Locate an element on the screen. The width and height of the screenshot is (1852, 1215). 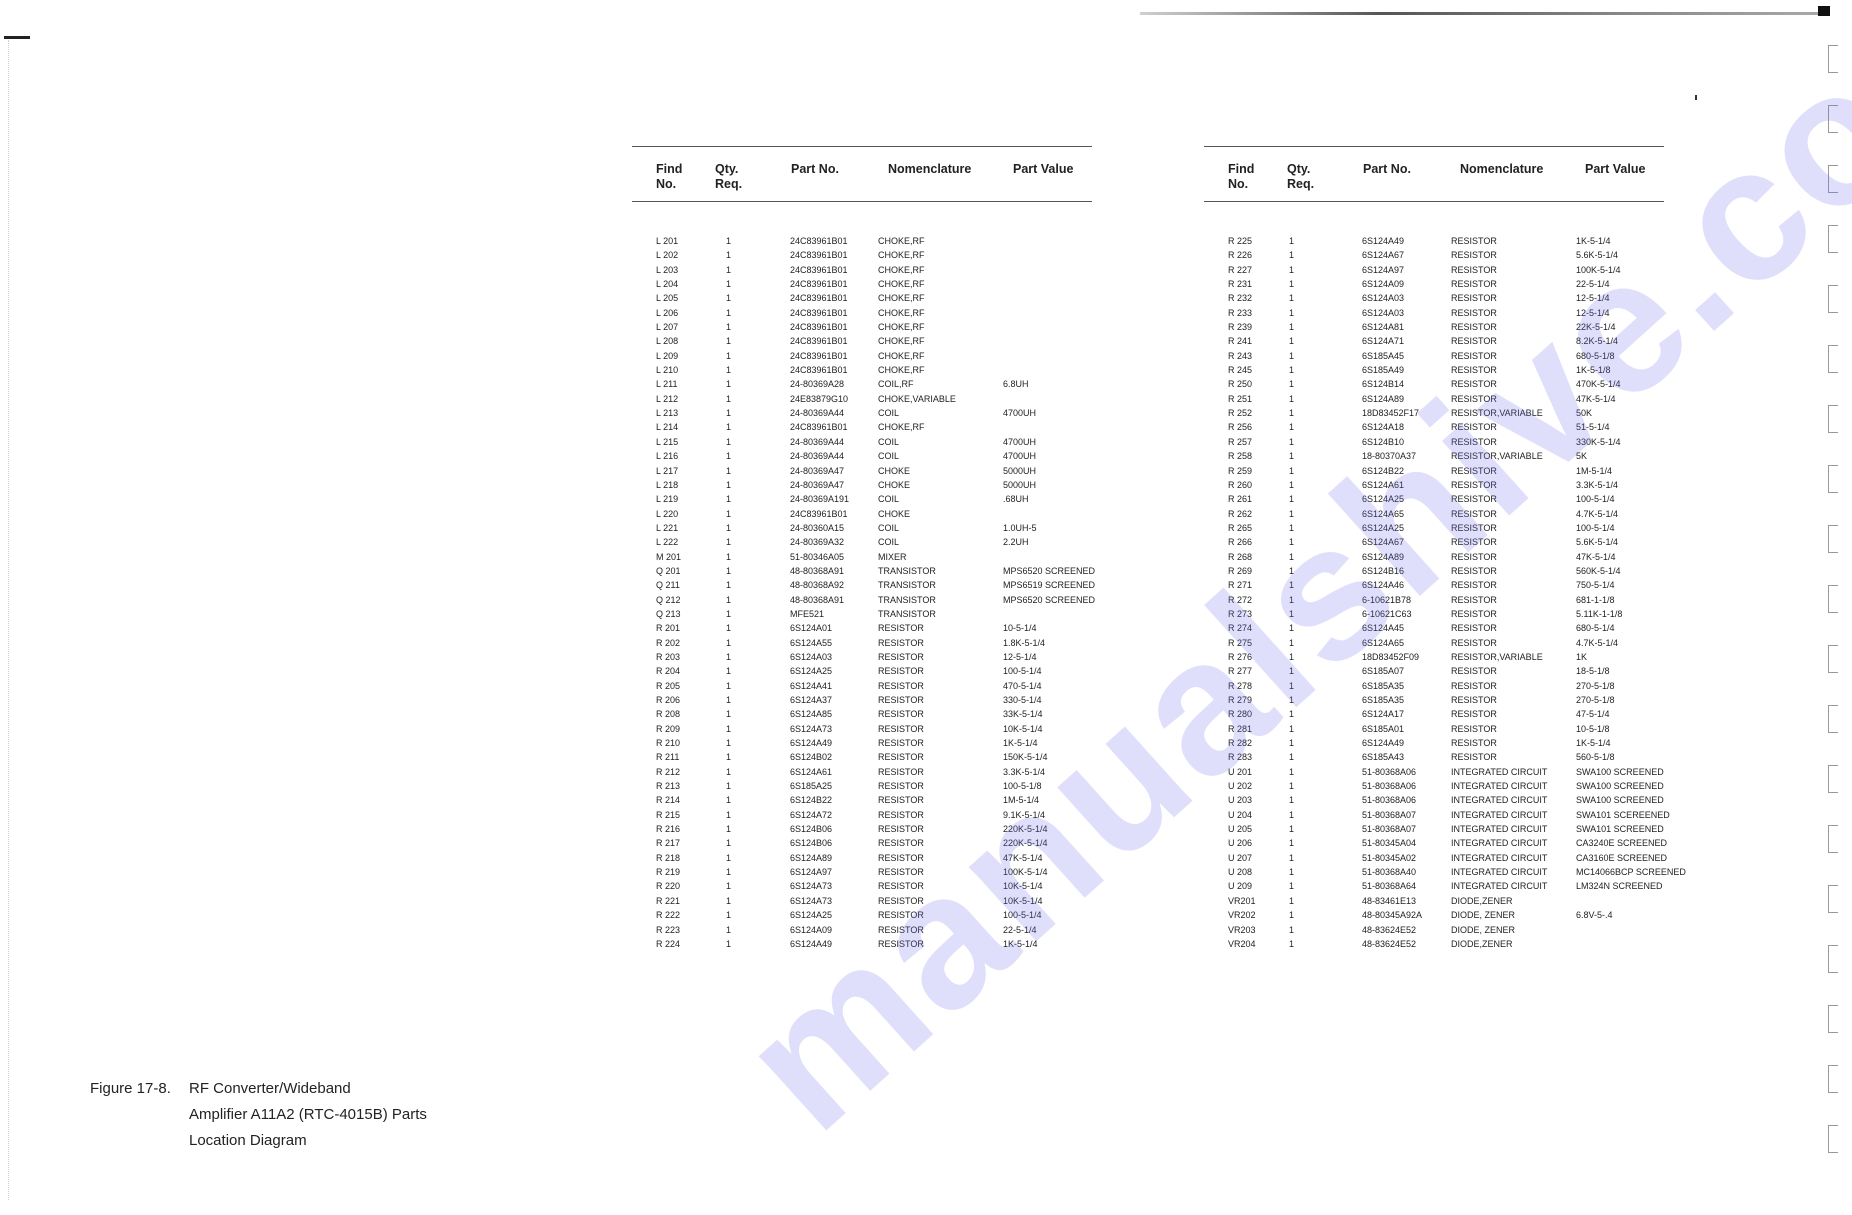
cell-part-value: 470K-5-1/4 is located at coordinates (1598, 384).